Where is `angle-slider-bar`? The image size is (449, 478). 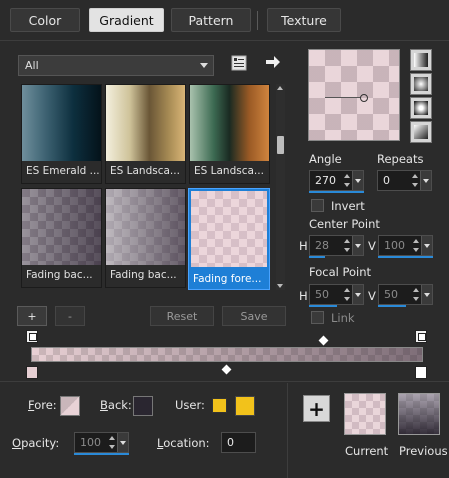 angle-slider-bar is located at coordinates (336, 192).